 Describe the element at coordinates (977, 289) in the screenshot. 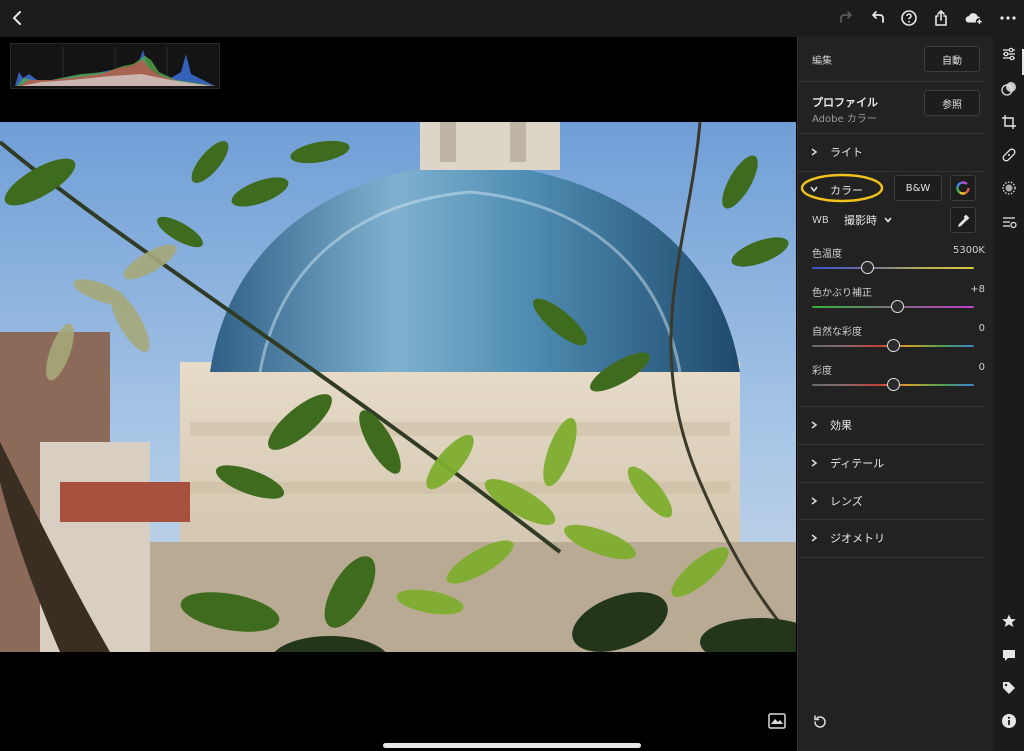

I see `slider-tint-value: +8` at that location.